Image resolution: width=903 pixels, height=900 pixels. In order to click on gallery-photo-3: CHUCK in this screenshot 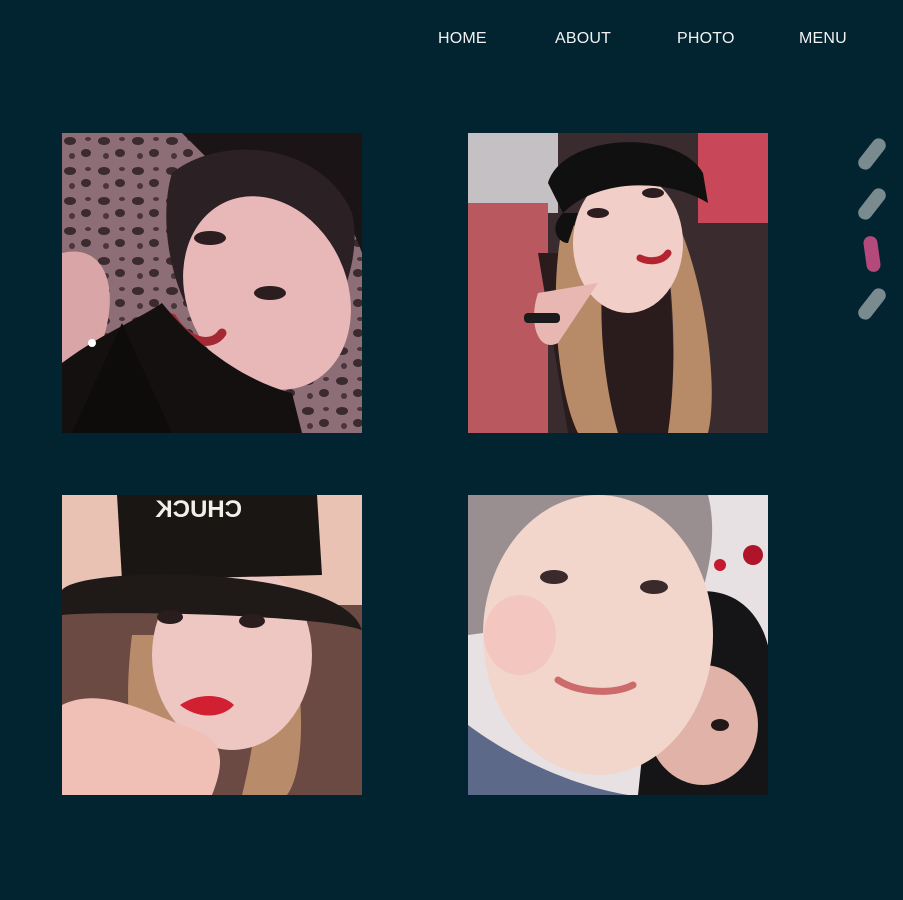, I will do `click(212, 645)`.